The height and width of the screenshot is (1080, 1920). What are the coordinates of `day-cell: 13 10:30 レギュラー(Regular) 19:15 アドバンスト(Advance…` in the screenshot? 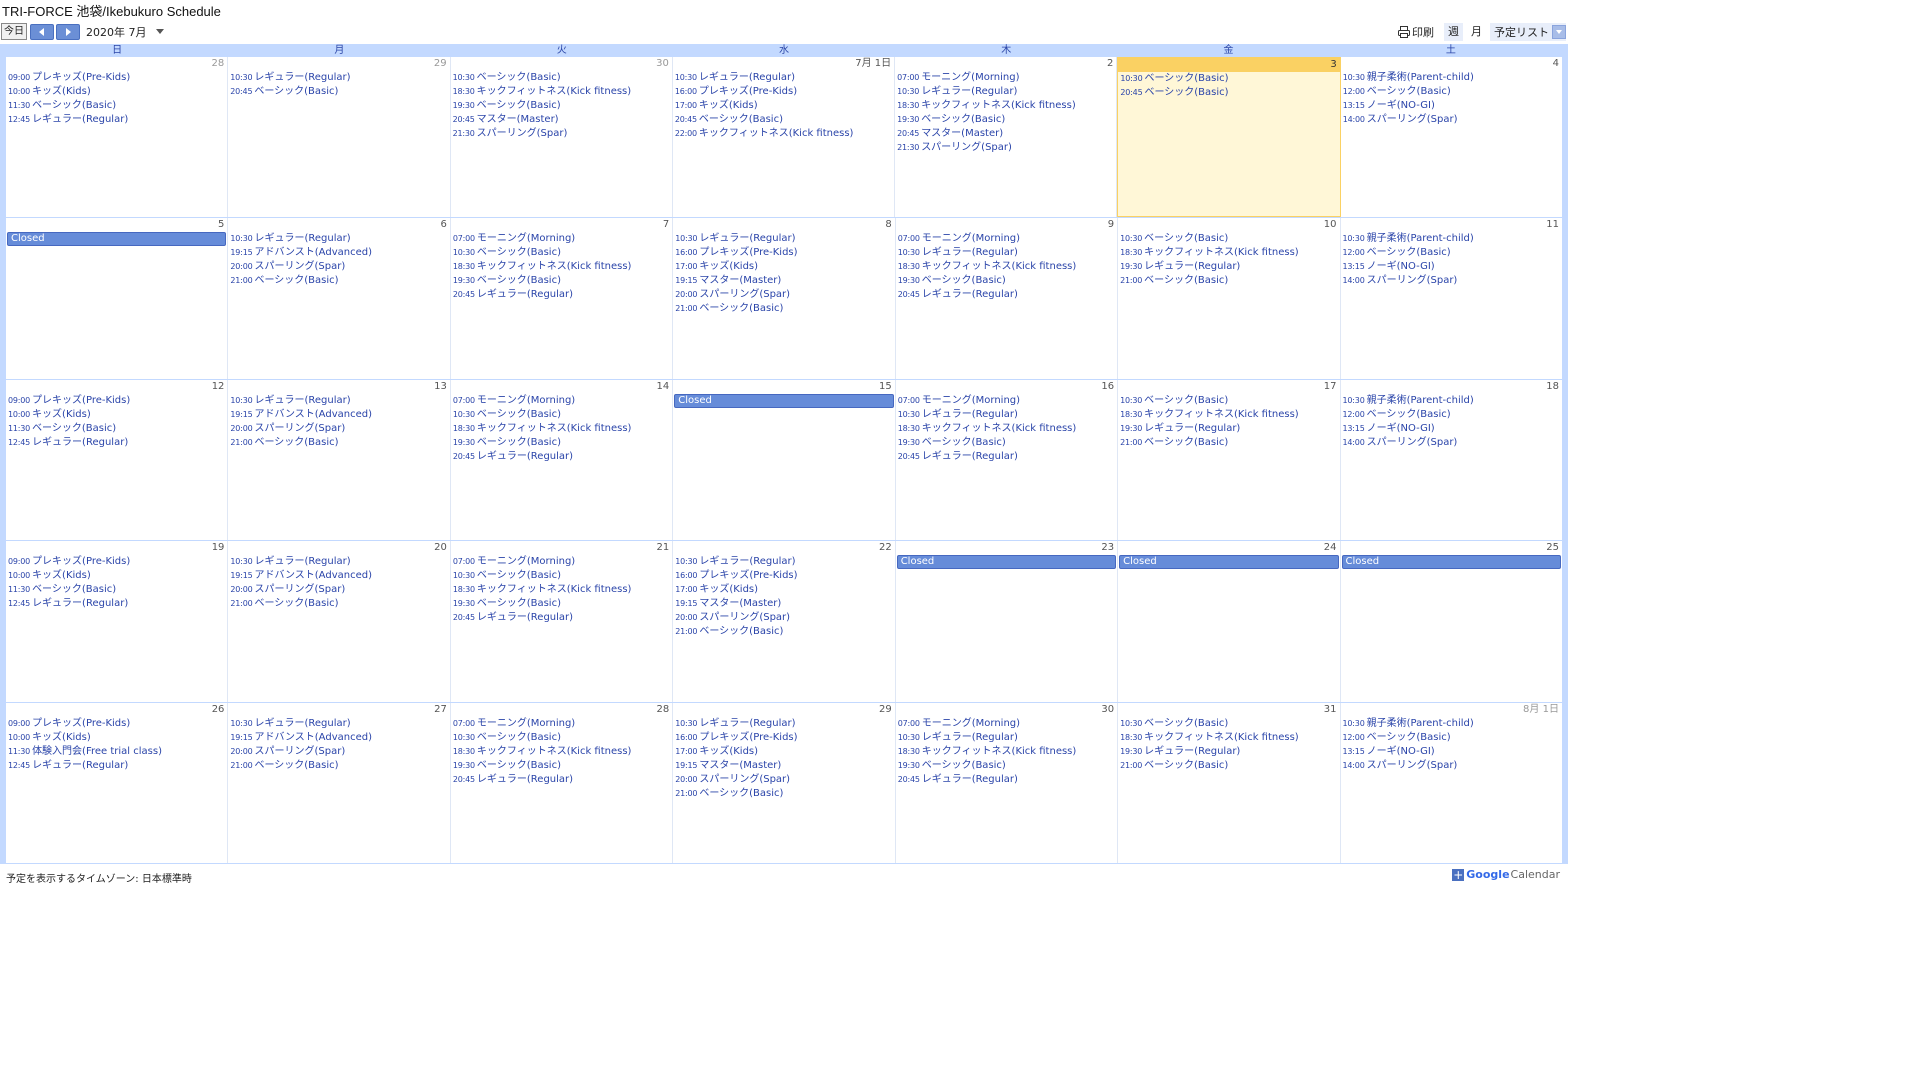 It's located at (339, 460).